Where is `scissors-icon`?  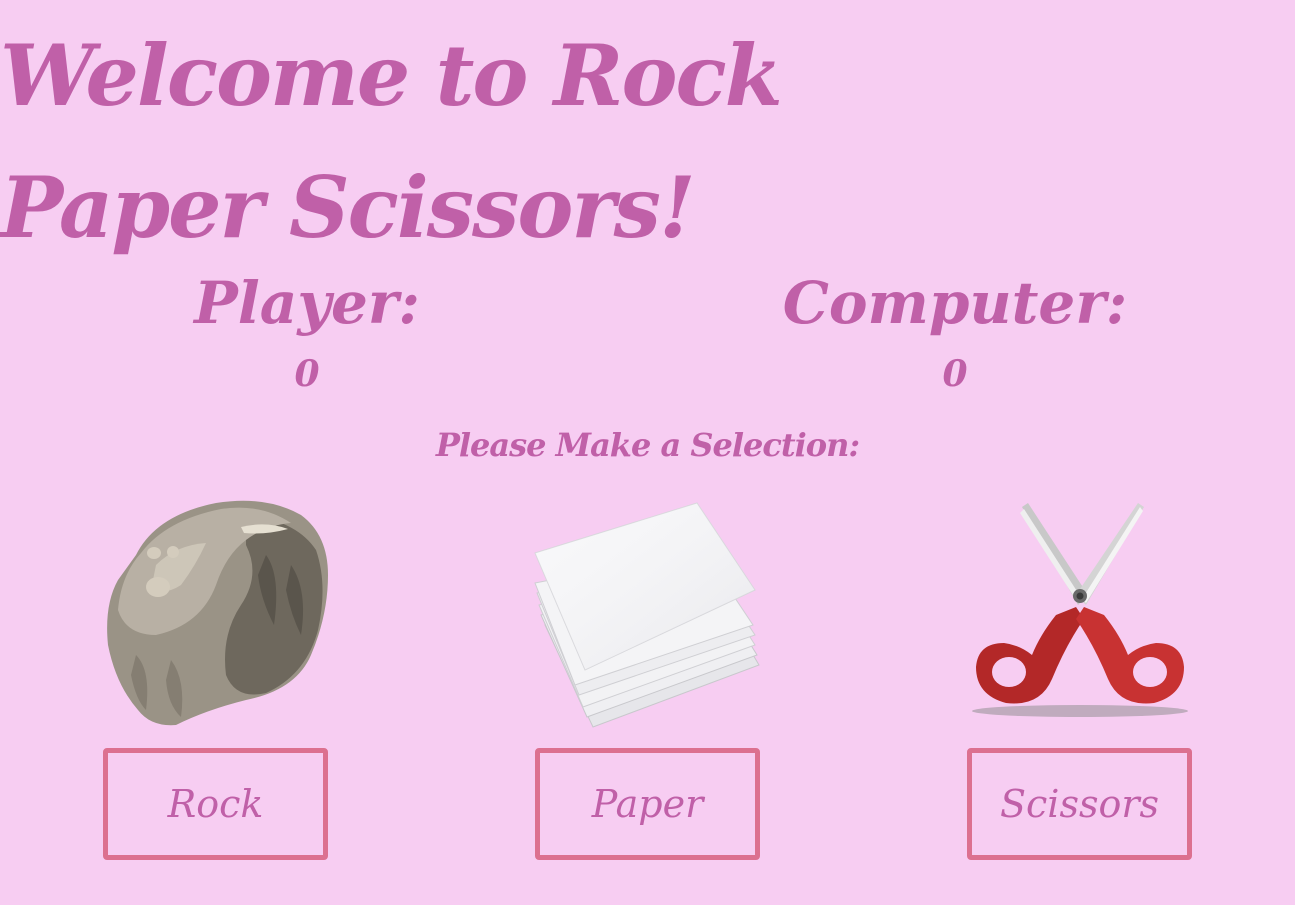
scissors-icon is located at coordinates (1080, 612).